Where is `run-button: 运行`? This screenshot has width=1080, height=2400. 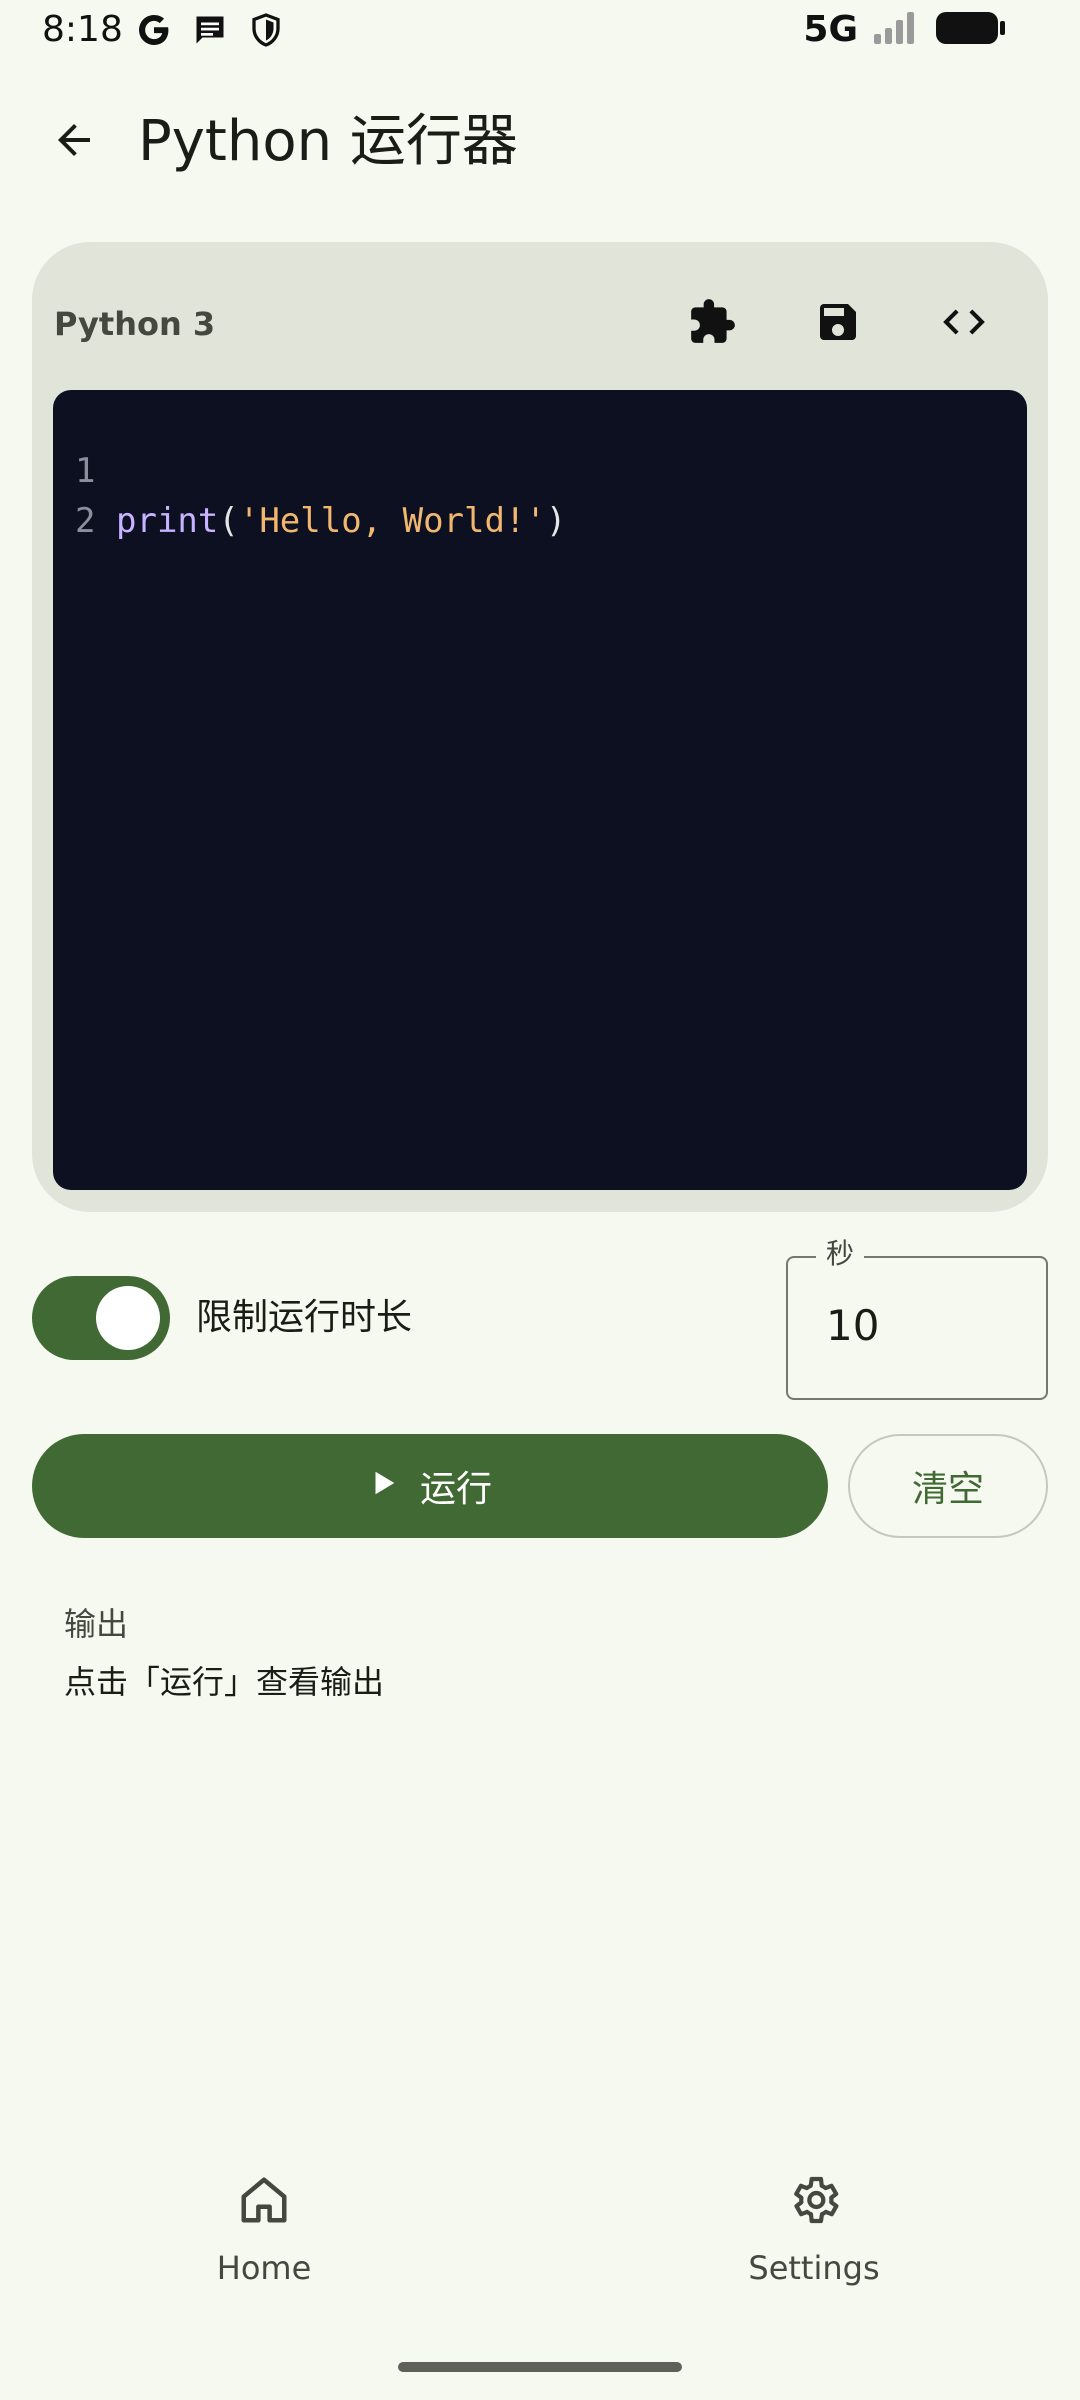 run-button: 运行 is located at coordinates (430, 1486).